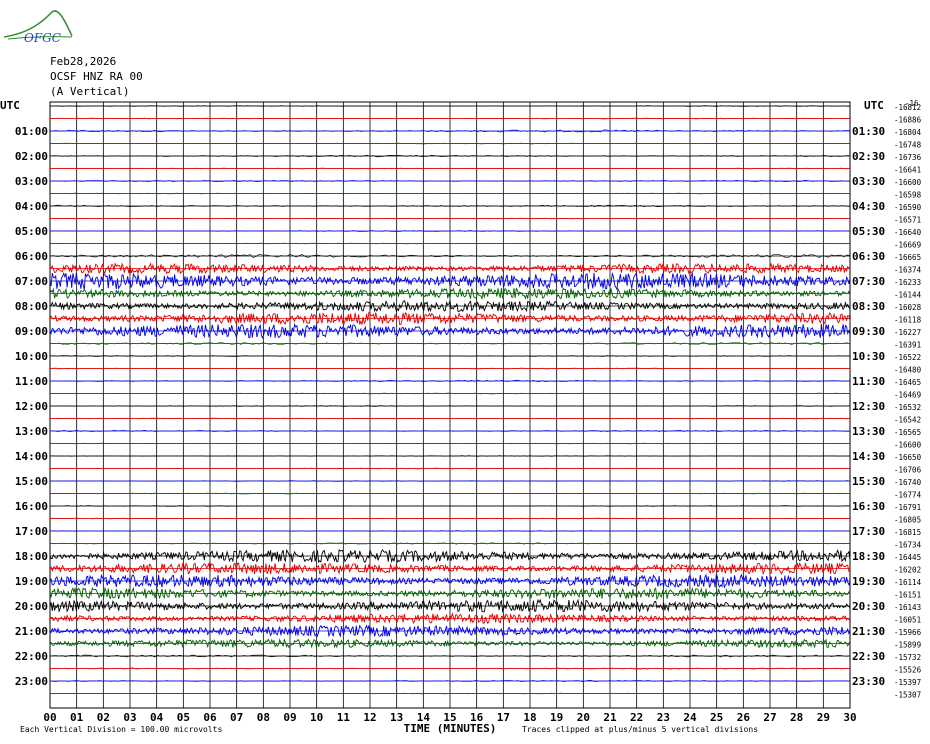 The height and width of the screenshot is (744, 930). What do you see at coordinates (769, 717) in the screenshot?
I see `x-tick-label: 27` at bounding box center [769, 717].